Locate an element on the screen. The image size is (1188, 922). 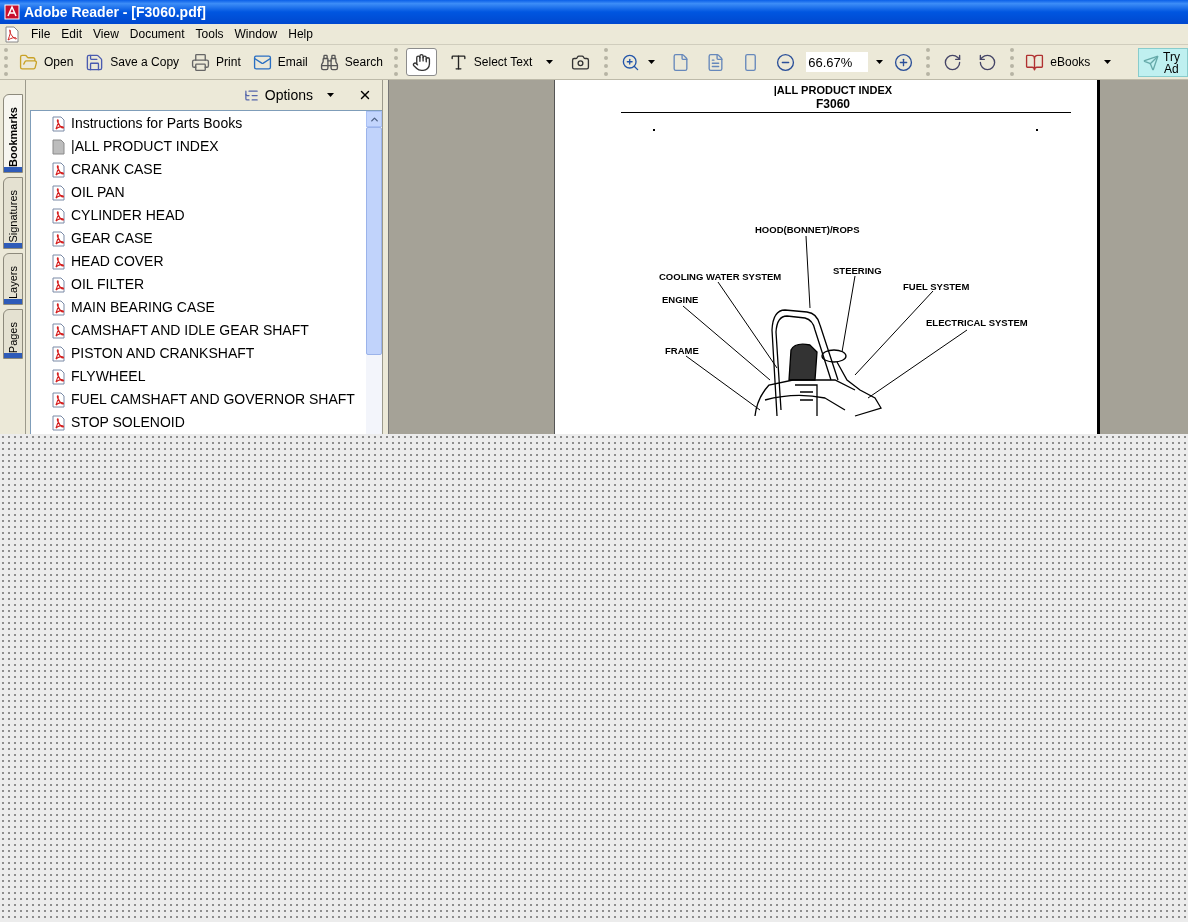
callout-label: STEERING is located at coordinates (857, 271).